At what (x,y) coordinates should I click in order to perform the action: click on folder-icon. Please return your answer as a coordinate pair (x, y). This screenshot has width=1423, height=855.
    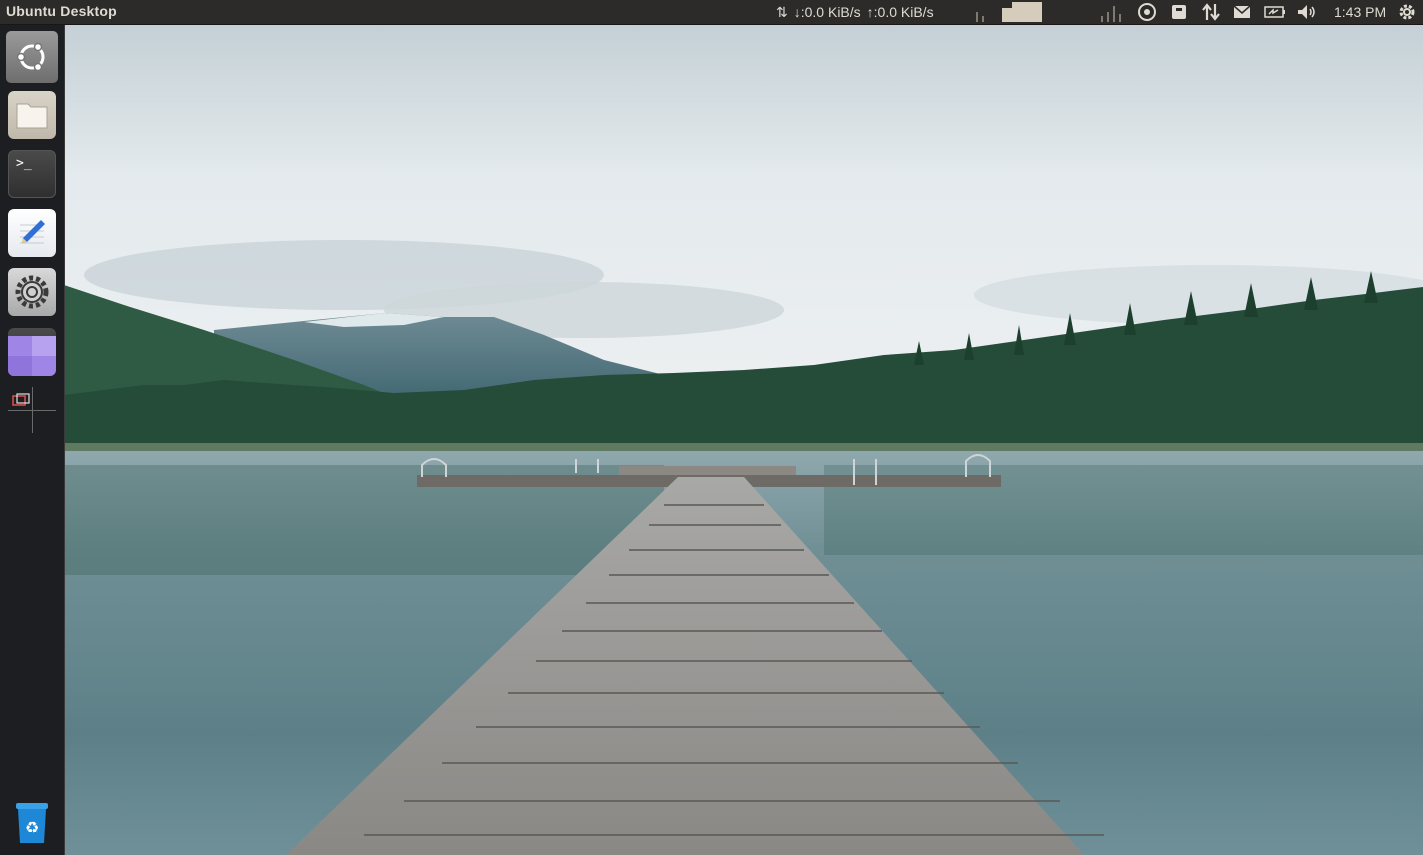
    Looking at the image, I should click on (32, 116).